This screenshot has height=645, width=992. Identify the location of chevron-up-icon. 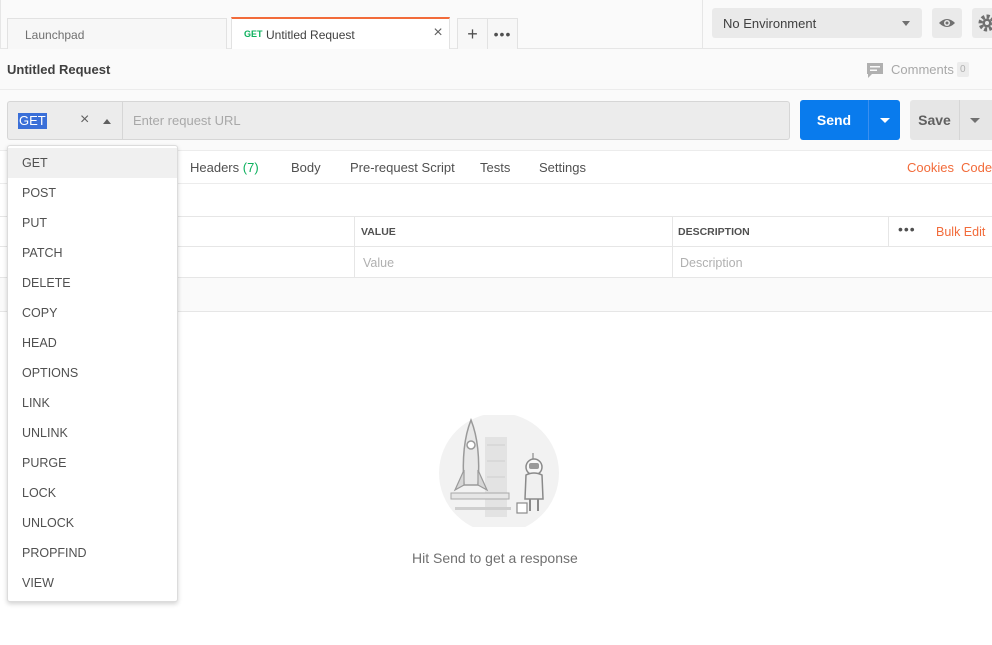
(107, 121).